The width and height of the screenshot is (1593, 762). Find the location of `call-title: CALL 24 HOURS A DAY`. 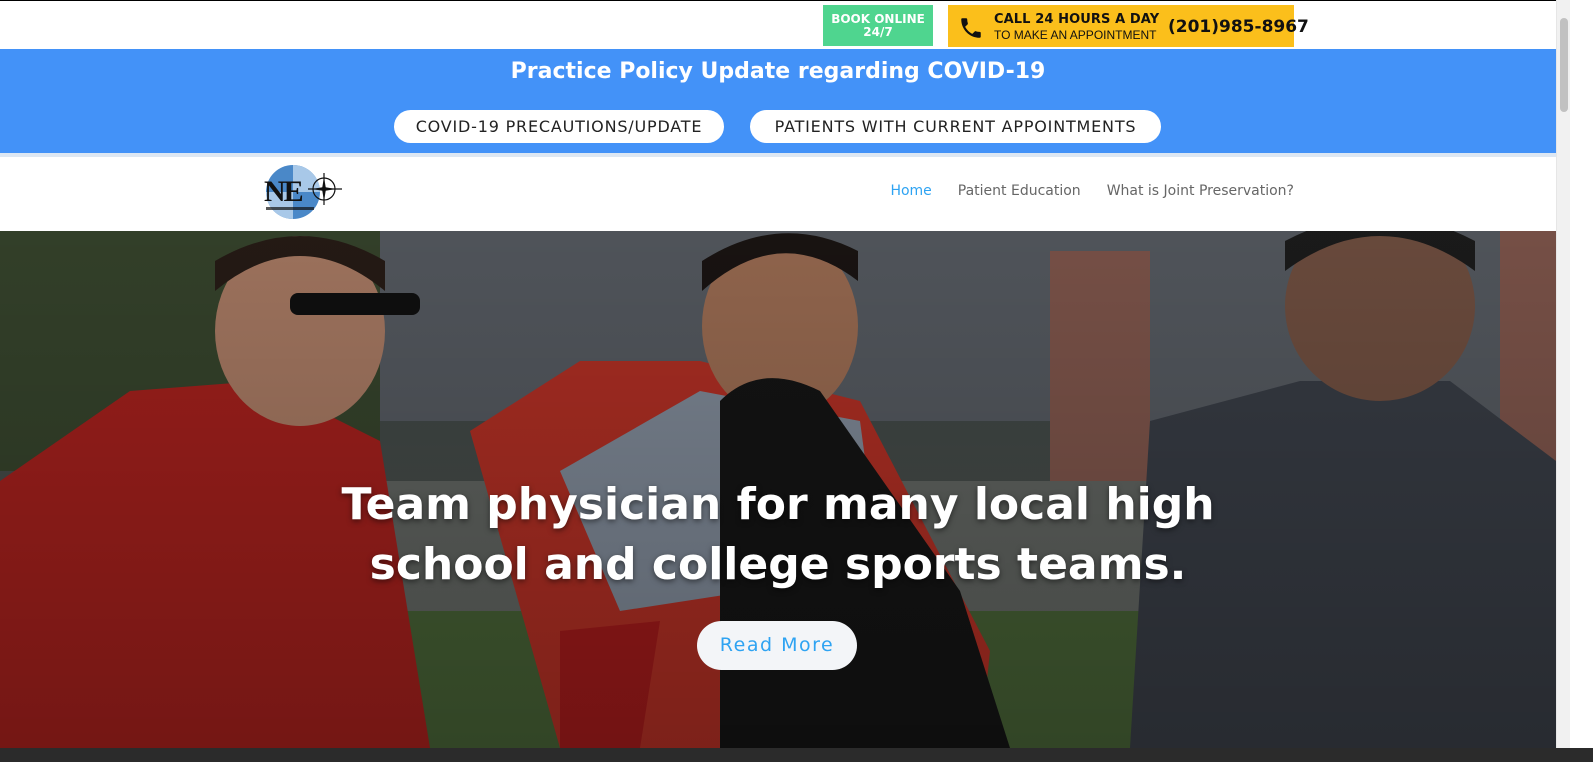

call-title: CALL 24 HOURS A DAY is located at coordinates (1077, 19).